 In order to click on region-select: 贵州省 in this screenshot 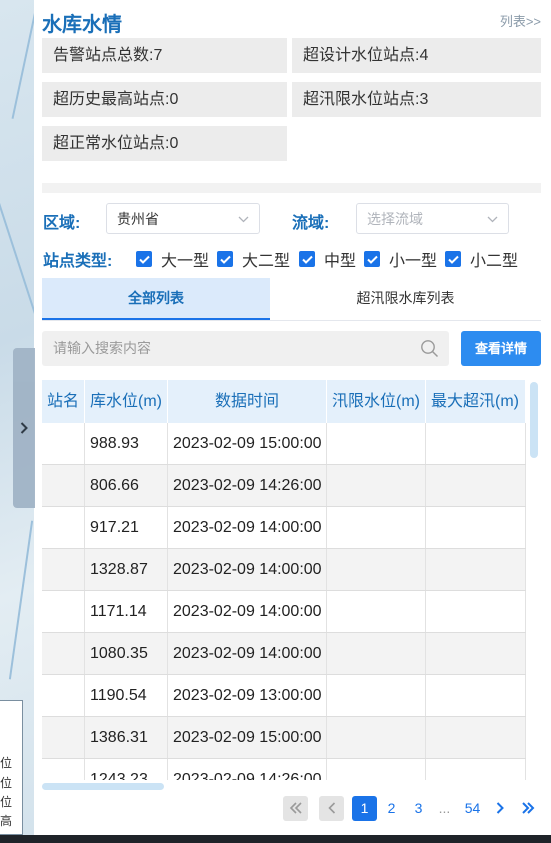, I will do `click(183, 218)`.